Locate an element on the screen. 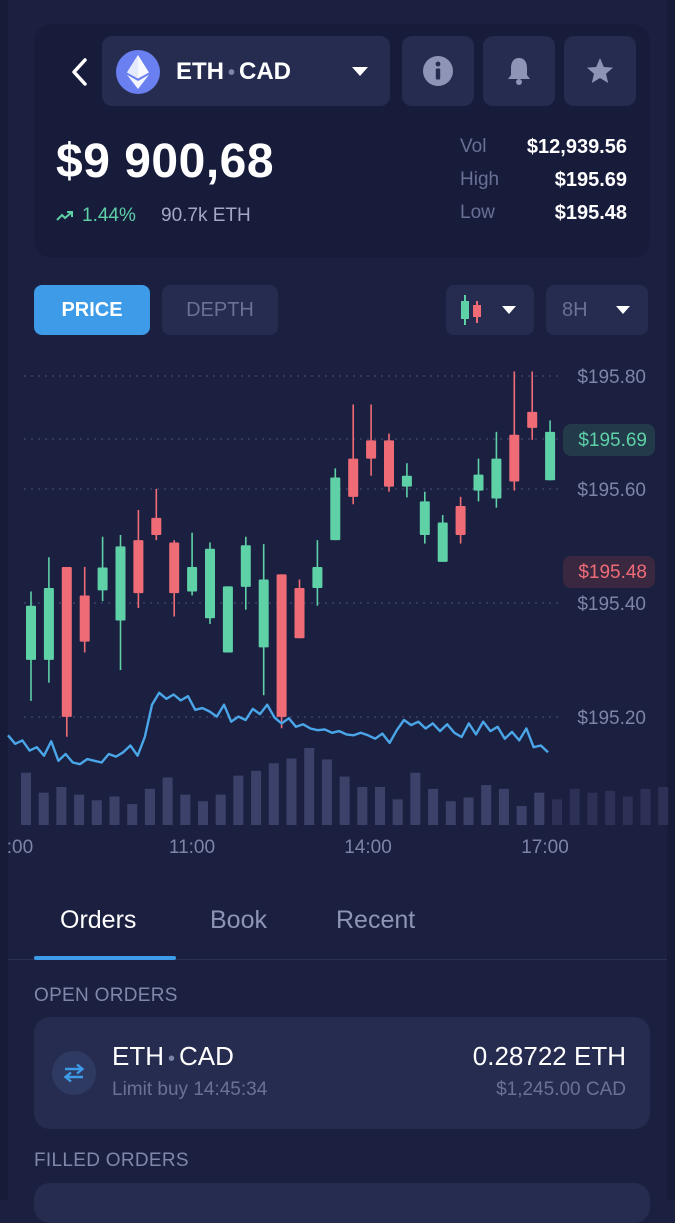 Image resolution: width=675 pixels, height=1223 pixels. y-tick-label: $195.60 is located at coordinates (611, 490).